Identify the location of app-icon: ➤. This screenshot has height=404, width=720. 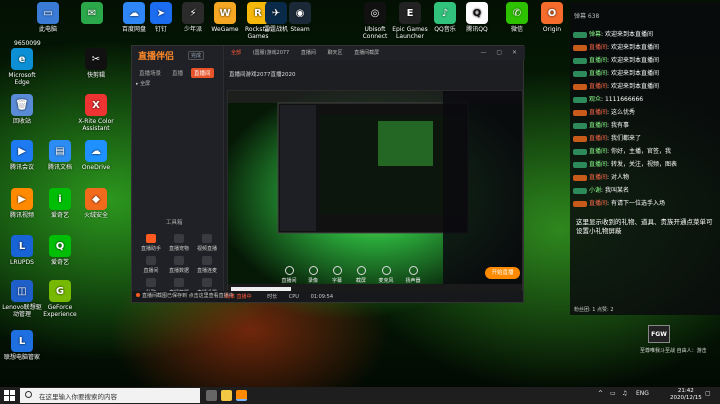
(161, 13).